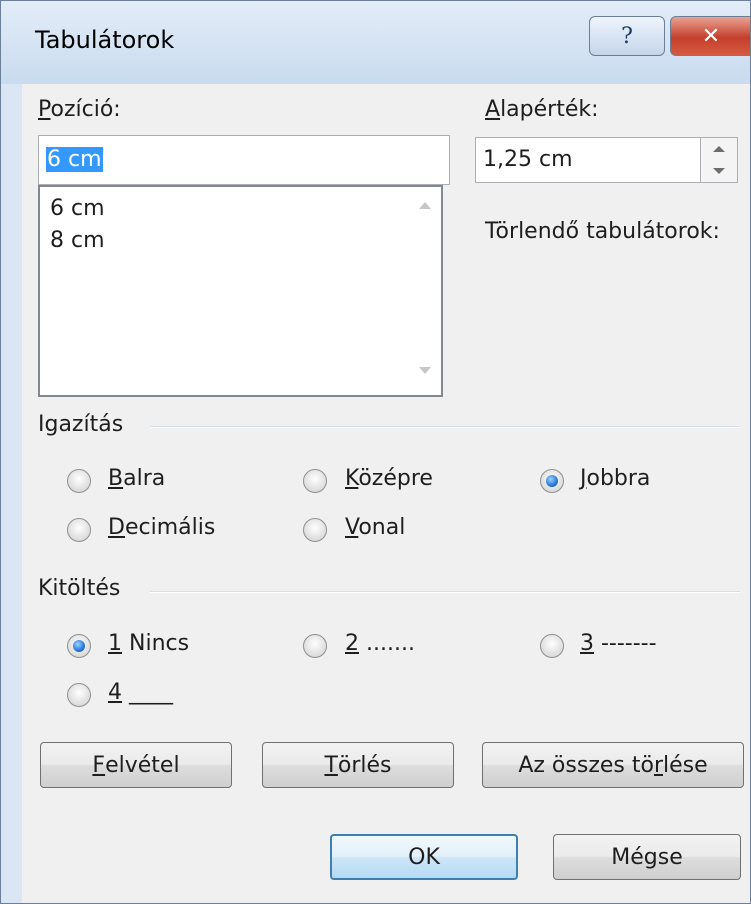 This screenshot has width=751, height=904. I want to click on accesskey: V, so click(352, 527).